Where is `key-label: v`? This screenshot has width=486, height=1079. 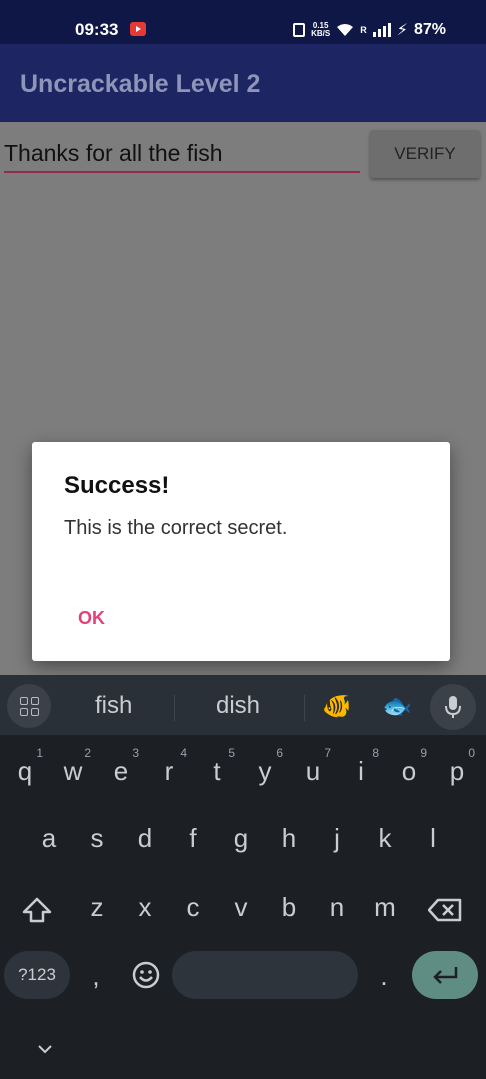
key-label: v is located at coordinates (241, 907).